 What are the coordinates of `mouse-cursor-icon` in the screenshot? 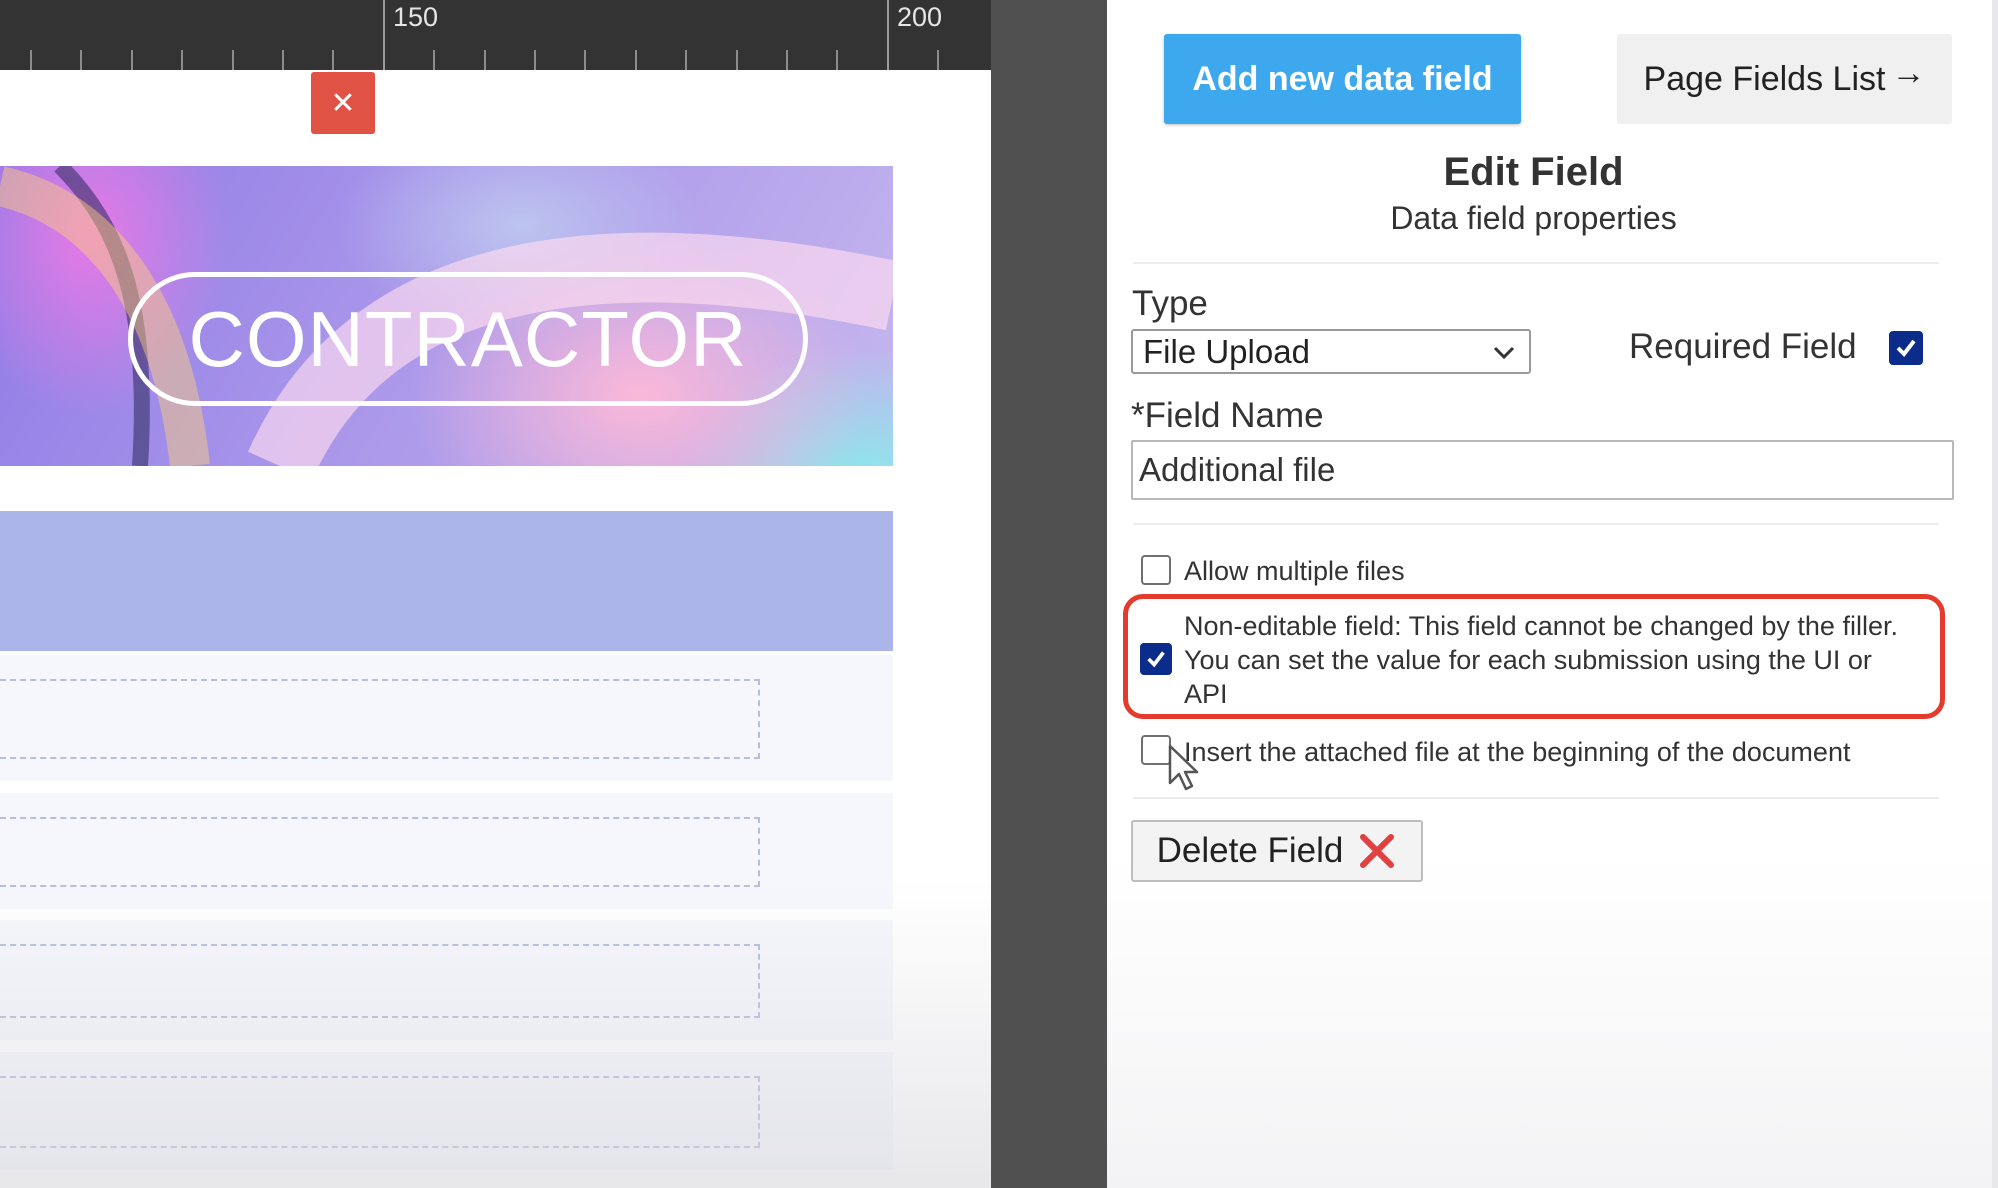 It's located at (1183, 767).